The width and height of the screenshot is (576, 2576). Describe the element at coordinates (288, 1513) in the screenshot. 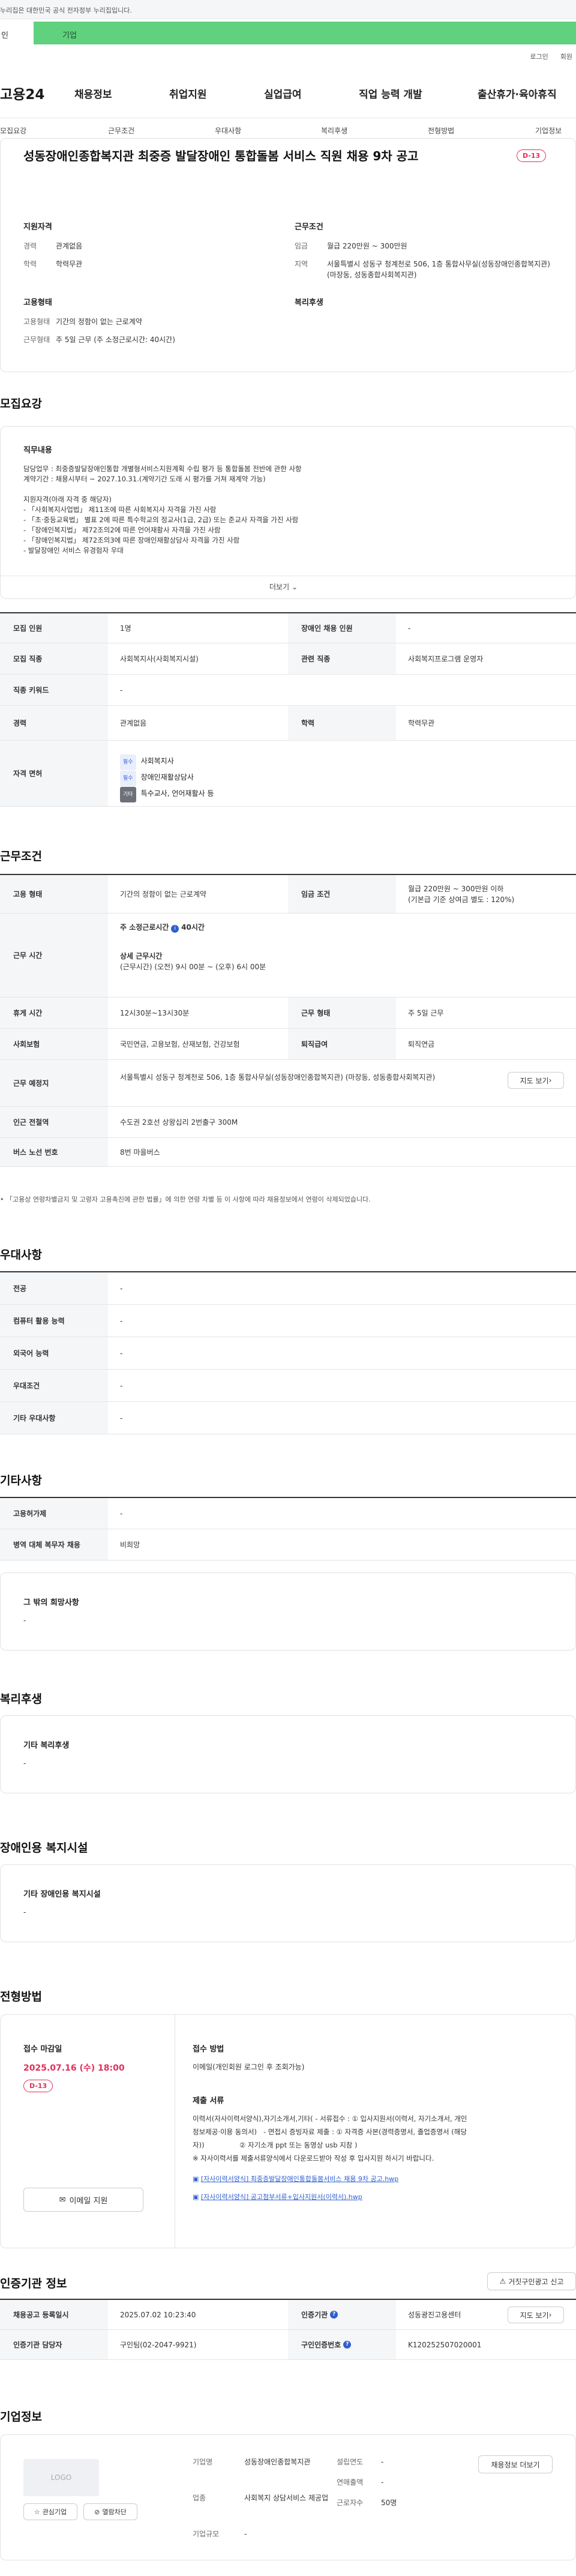

I see `table-row: 고용허가제 -` at that location.